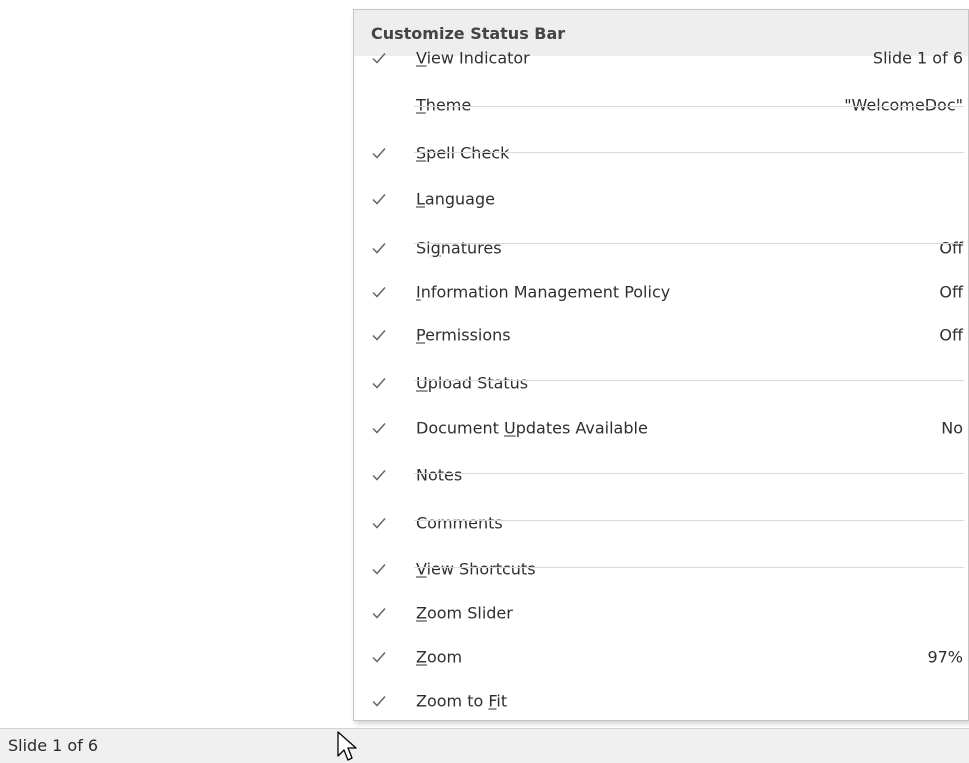 The height and width of the screenshot is (763, 969). Describe the element at coordinates (952, 428) in the screenshot. I see `menu-item-value: No` at that location.